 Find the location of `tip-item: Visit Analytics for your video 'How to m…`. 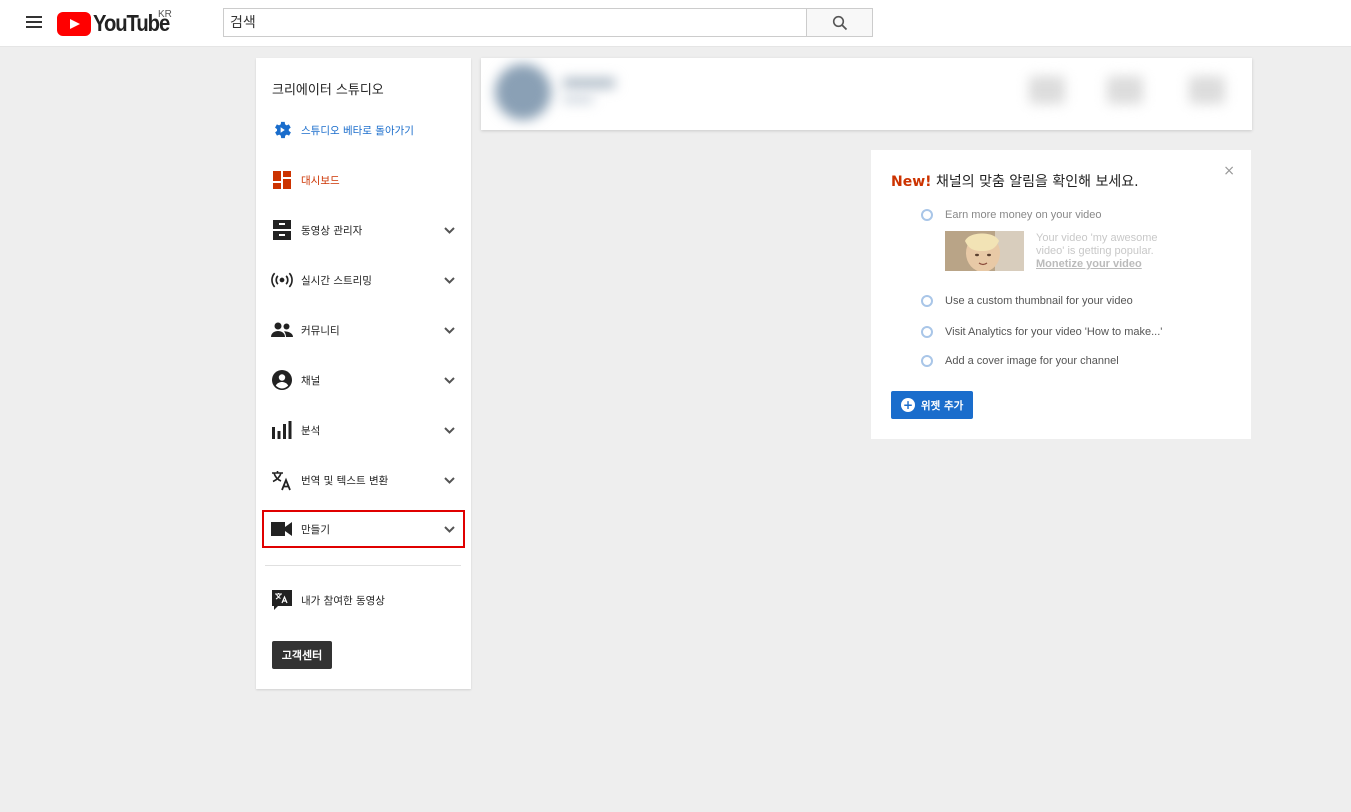

tip-item: Visit Analytics for your video 'How to m… is located at coordinates (1041, 332).